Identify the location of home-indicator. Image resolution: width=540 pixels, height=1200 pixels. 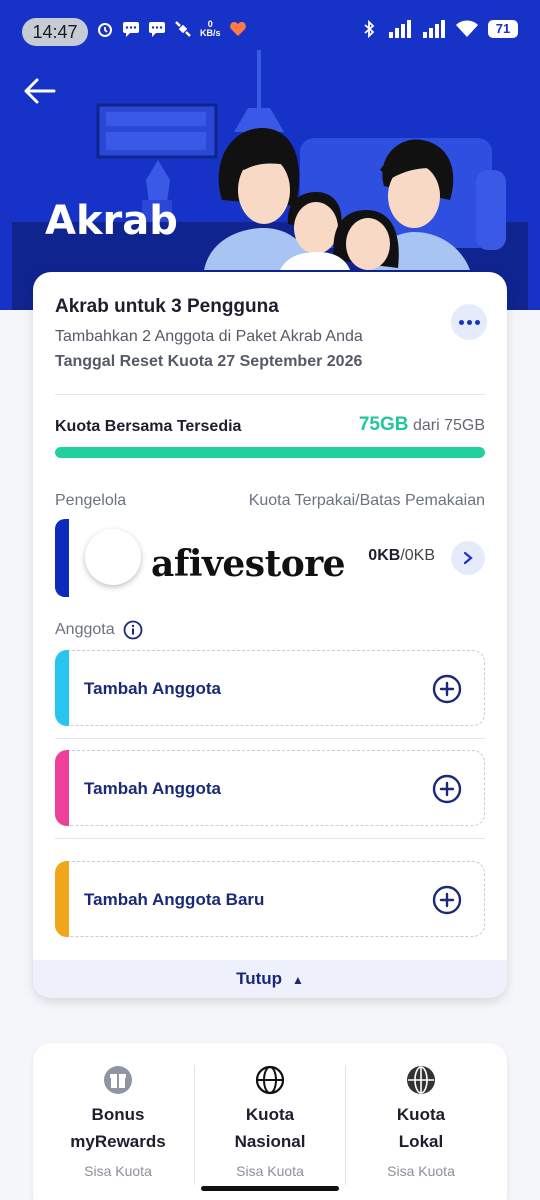
(270, 1188).